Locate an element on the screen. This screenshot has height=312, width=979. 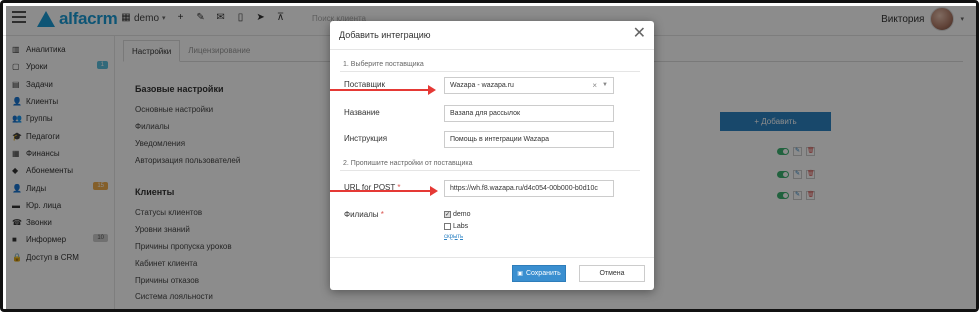
modal-footer: ▣ Сохранить Отмена is located at coordinates (492, 273).